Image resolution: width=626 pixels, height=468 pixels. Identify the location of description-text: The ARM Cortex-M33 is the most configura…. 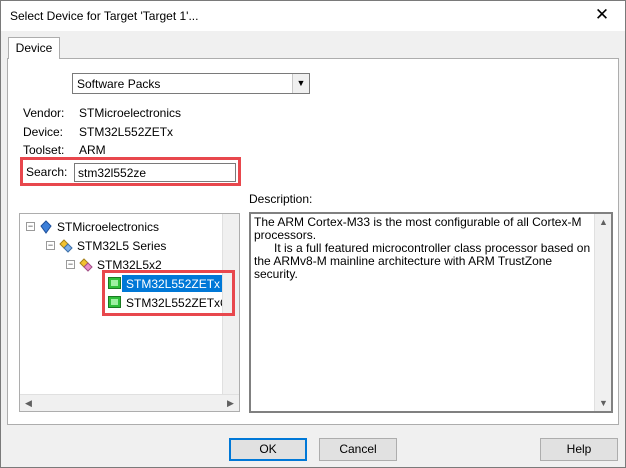
(422, 248).